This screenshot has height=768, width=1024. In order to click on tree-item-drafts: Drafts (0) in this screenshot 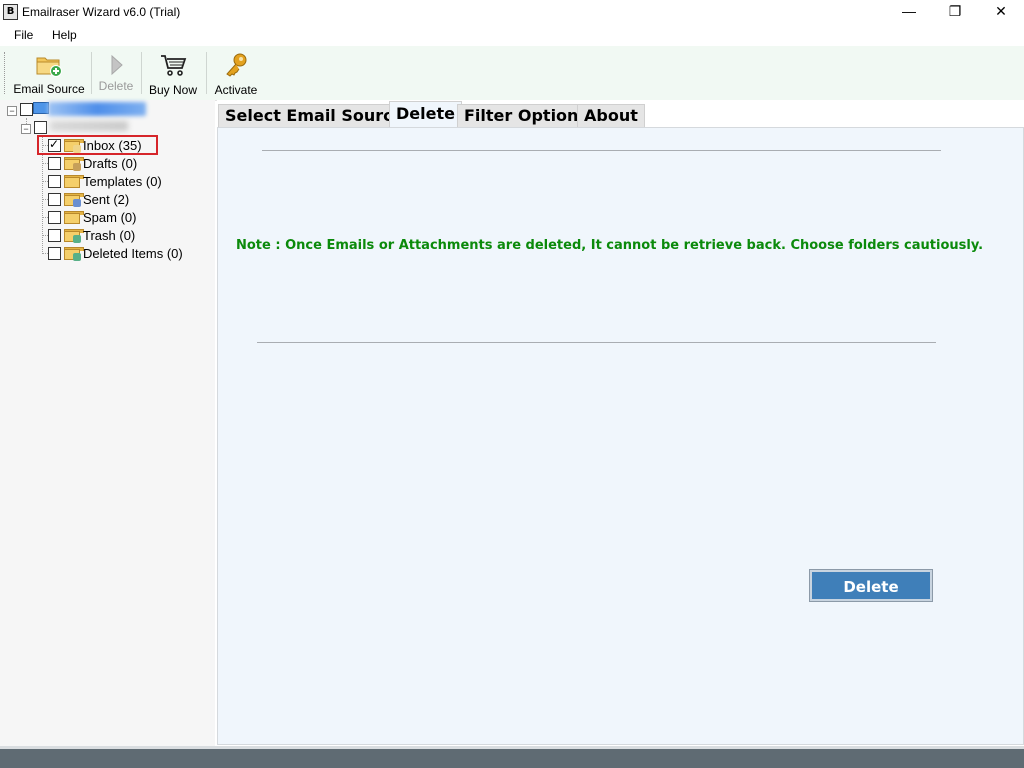, I will do `click(128, 165)`.